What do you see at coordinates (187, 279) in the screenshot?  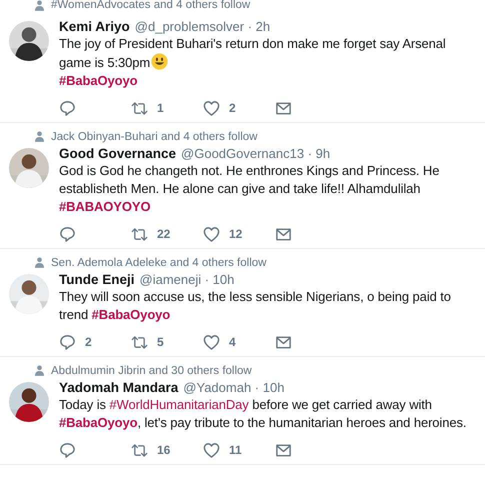 I see `user-handle: @iameneji · 10h` at bounding box center [187, 279].